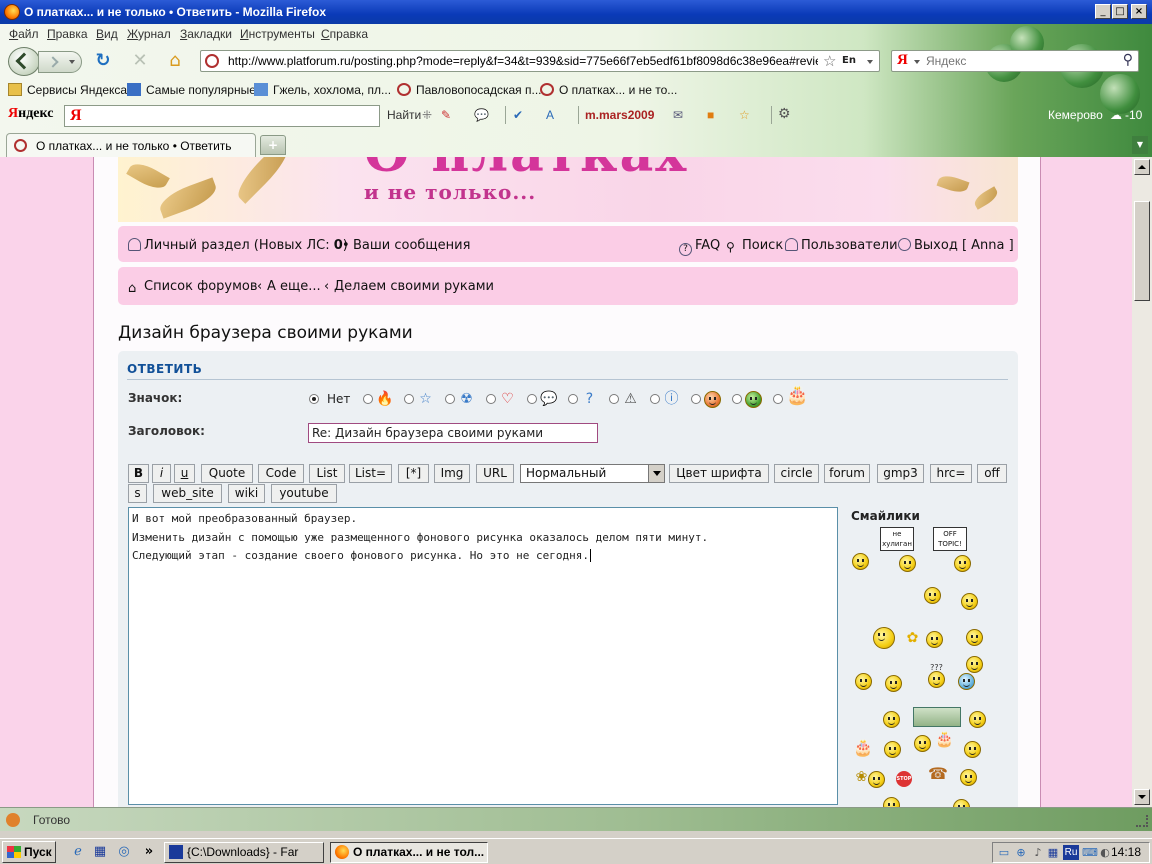  I want to click on money-smiley-icon, so click(937, 717).